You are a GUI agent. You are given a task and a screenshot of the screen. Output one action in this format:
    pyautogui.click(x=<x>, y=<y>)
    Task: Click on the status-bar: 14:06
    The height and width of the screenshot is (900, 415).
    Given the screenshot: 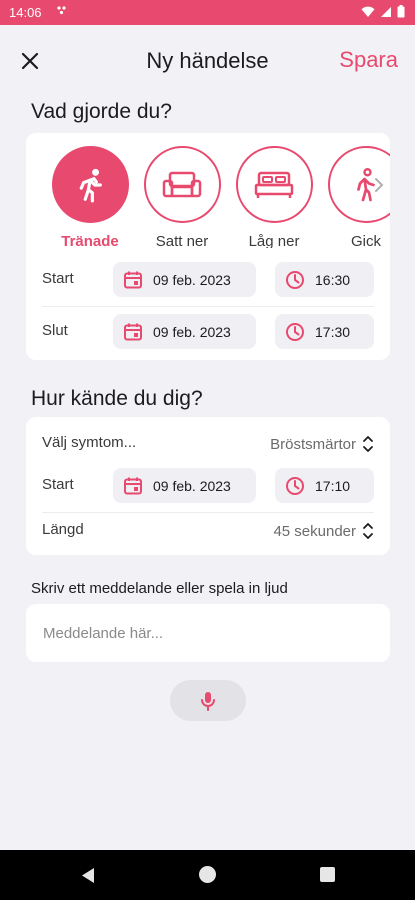 What is the action you would take?
    pyautogui.click(x=207, y=12)
    